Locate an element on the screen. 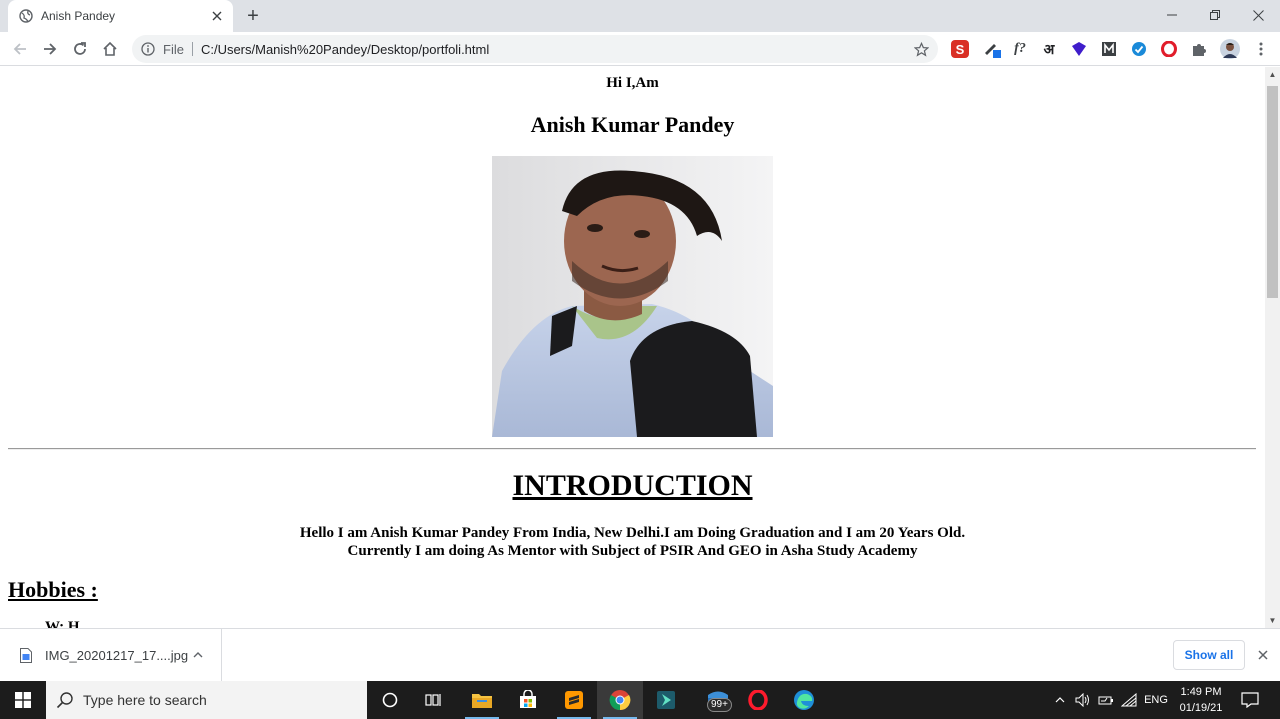 The height and width of the screenshot is (719, 1280). greeting-heading: Hi I,Am is located at coordinates (632, 83).